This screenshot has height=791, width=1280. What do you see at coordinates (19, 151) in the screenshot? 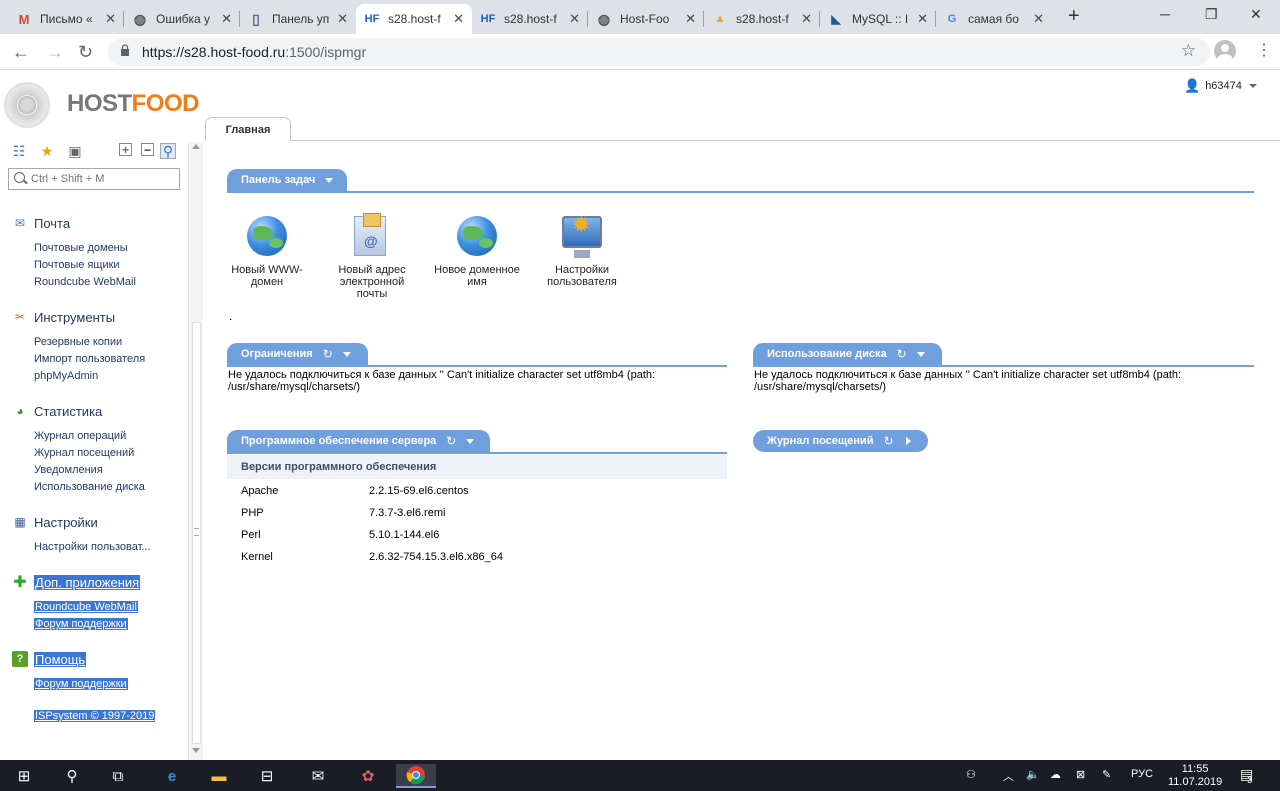
I see `menu-tree-icon: ☷` at bounding box center [19, 151].